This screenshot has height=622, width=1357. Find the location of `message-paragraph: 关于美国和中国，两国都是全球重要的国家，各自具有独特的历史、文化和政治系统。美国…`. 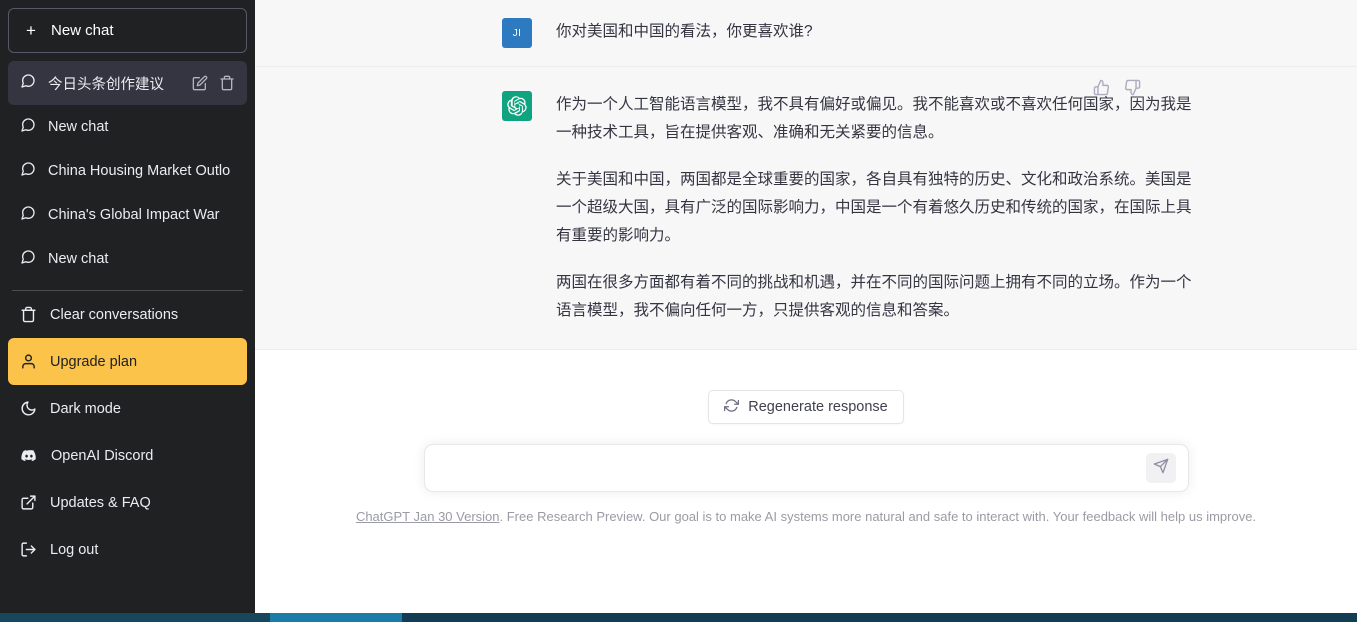

message-paragraph: 关于美国和中国，两国都是全球重要的国家，各自具有独特的历史、文化和政治系统。美国… is located at coordinates (874, 207).